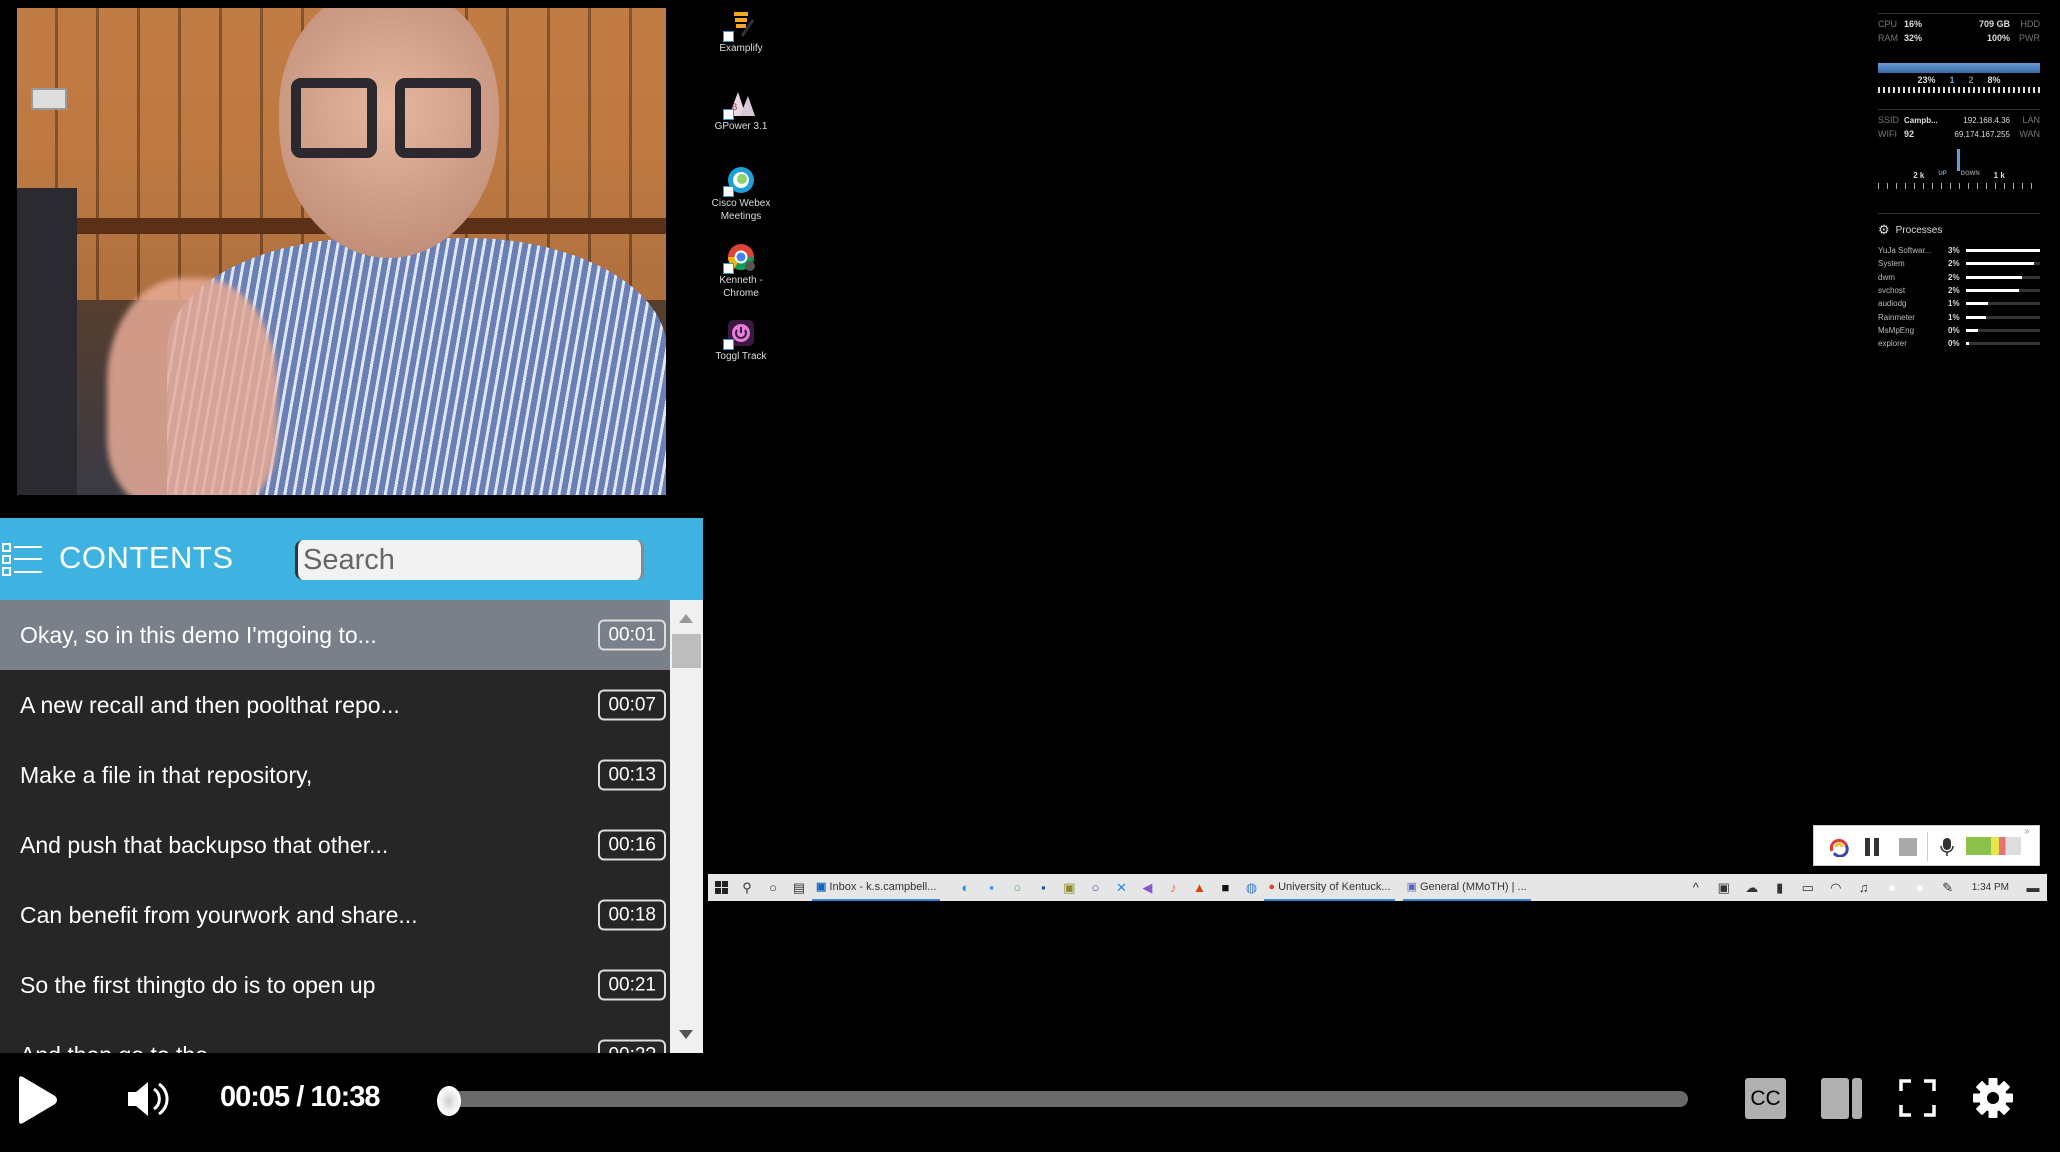 The height and width of the screenshot is (1152, 2060). Describe the element at coordinates (741, 32) in the screenshot. I see `desktop-icon-examplify: Examplify` at that location.